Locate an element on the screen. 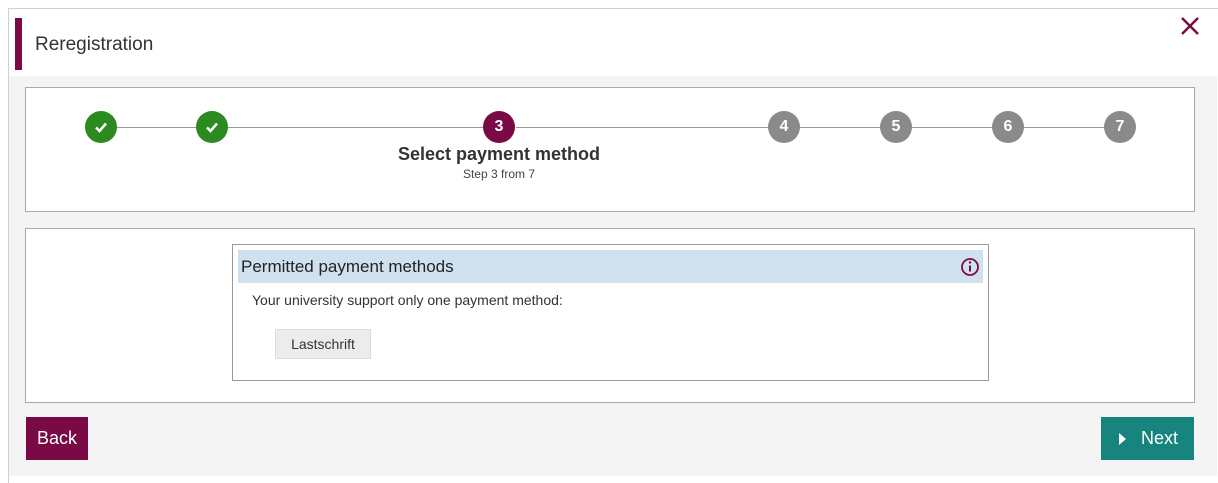 This screenshot has width=1218, height=483. dialog-title: Reregistration is located at coordinates (94, 44).